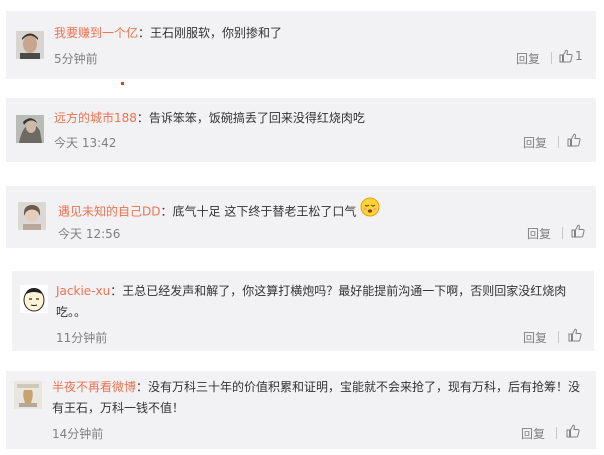 The image size is (604, 455). What do you see at coordinates (264, 211) in the screenshot?
I see `comment-text: 底气十足 这下终于替老王松了口气` at bounding box center [264, 211].